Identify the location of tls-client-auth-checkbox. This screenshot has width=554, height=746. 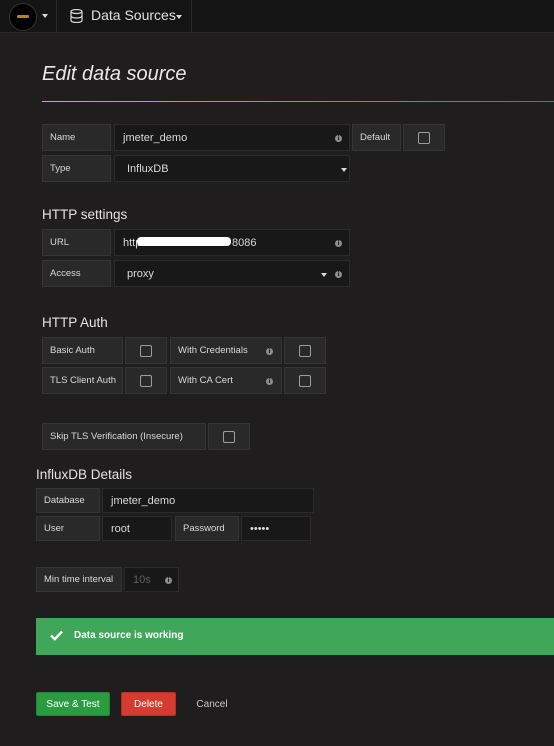
(146, 380).